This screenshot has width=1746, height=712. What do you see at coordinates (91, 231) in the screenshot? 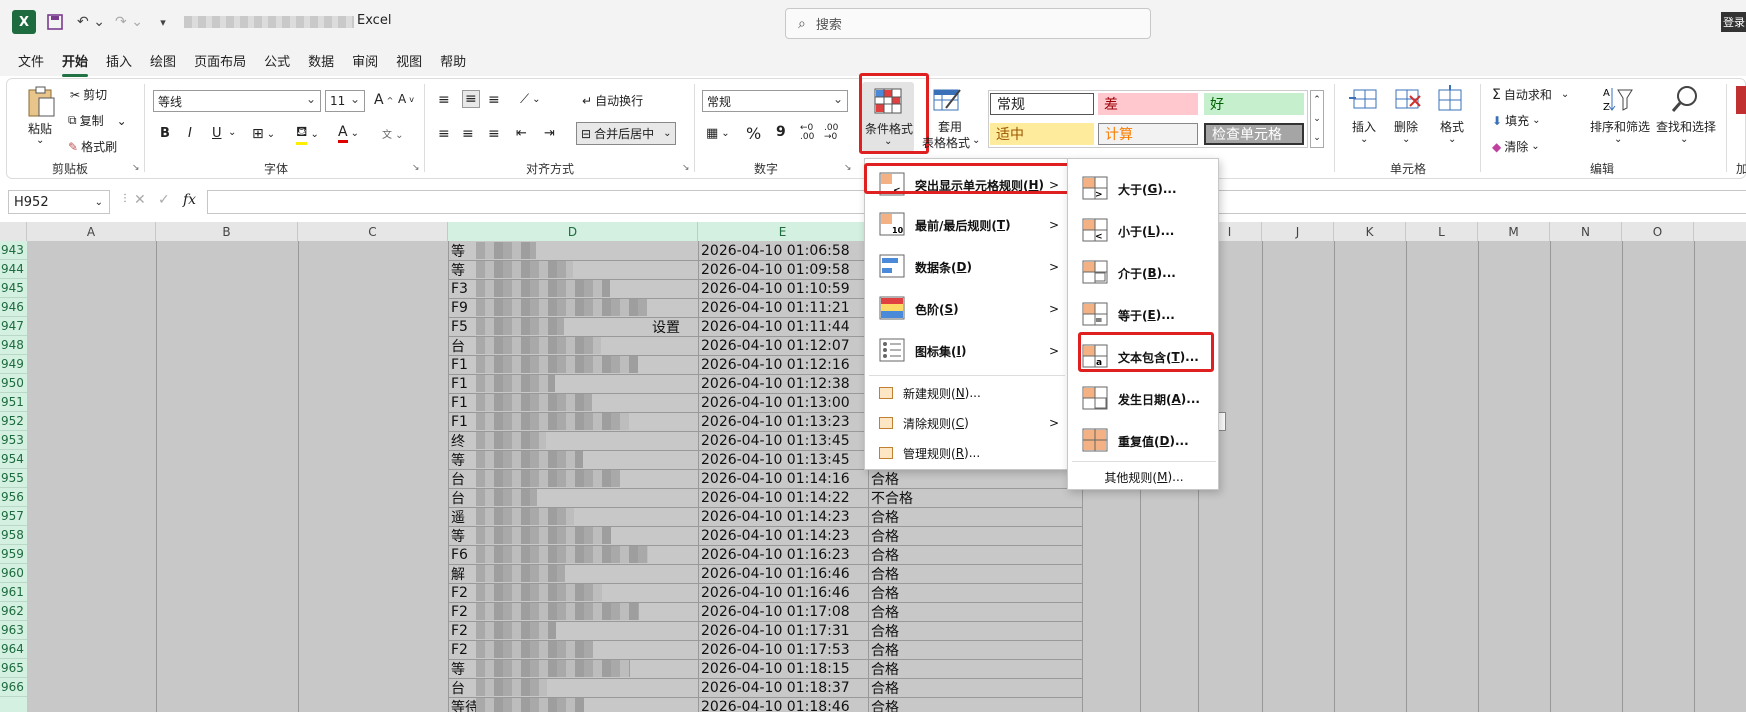
I see `column-header: A` at bounding box center [91, 231].